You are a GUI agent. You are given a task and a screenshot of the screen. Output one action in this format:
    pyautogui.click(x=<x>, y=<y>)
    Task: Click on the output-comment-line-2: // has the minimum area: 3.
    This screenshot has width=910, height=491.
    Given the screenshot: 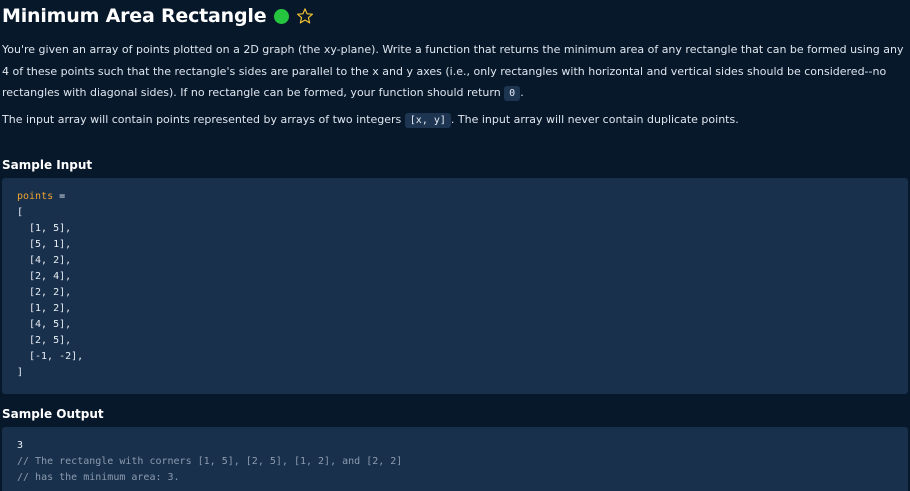 What is the action you would take?
    pyautogui.click(x=98, y=477)
    